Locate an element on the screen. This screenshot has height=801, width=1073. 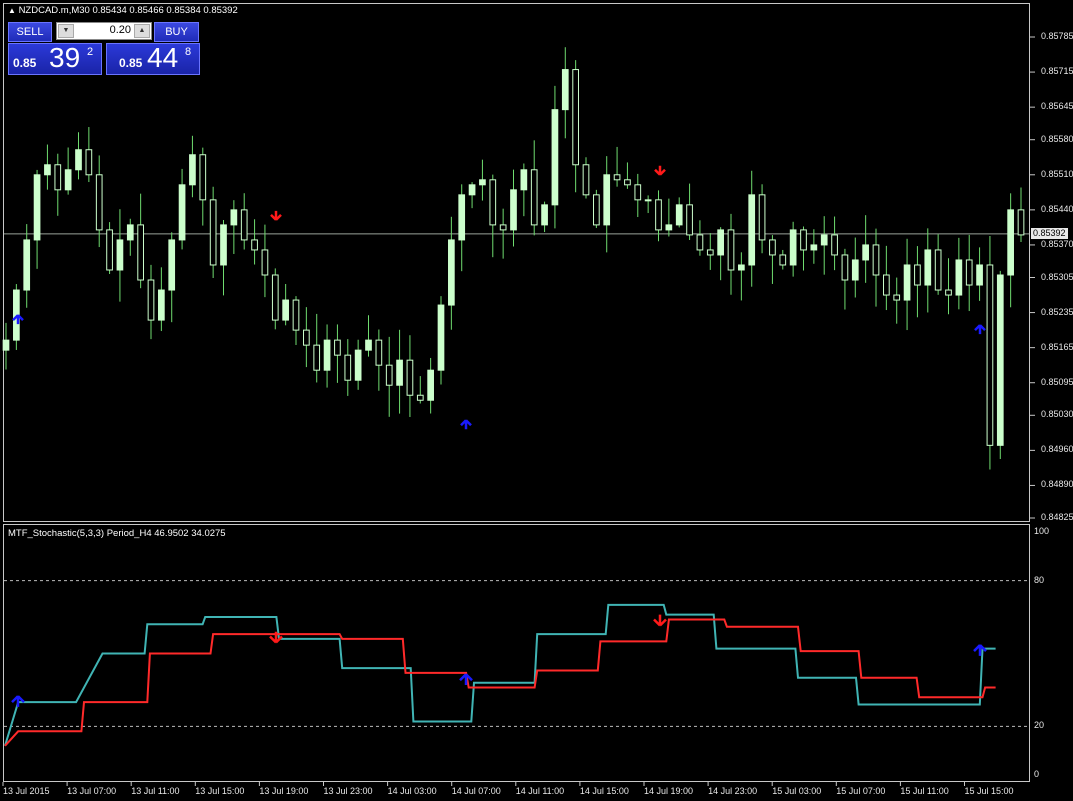
price-tick-label: 0.85235 is located at coordinates (1057, 311).